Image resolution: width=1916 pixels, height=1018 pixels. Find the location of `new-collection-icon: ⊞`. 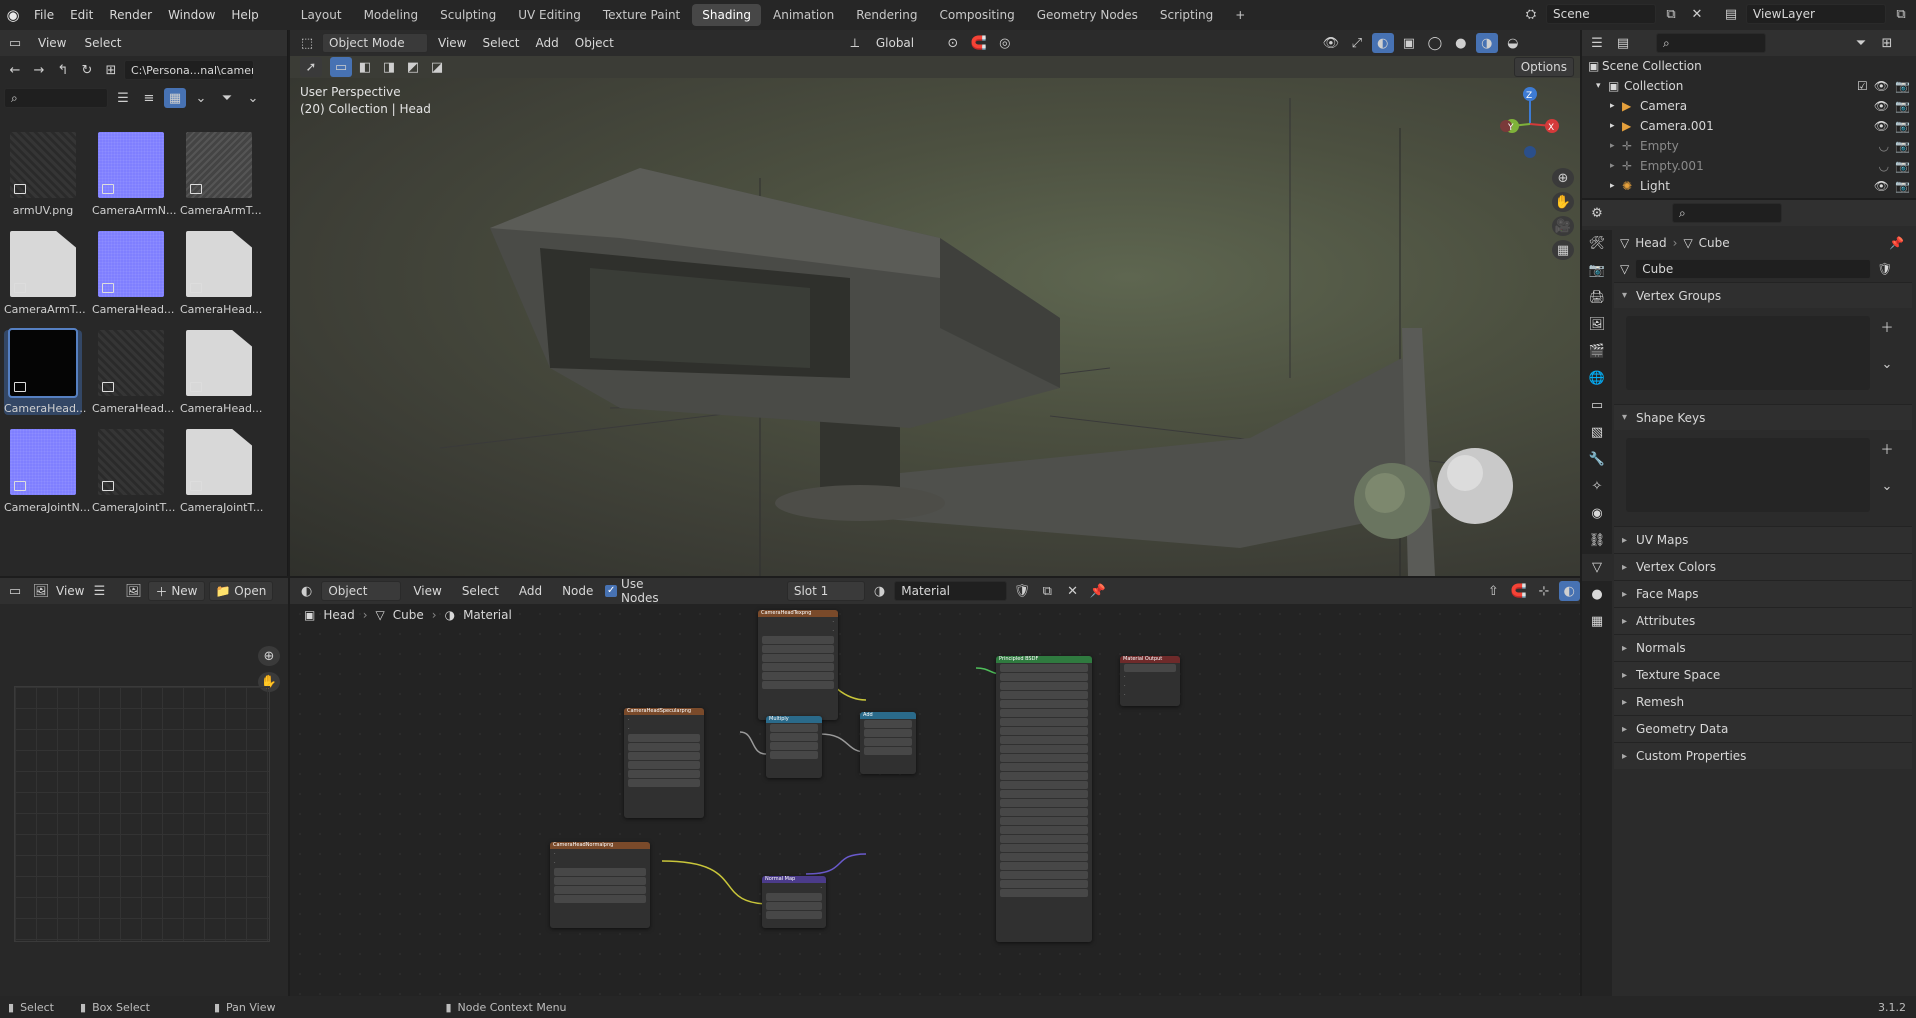

new-collection-icon: ⊞ is located at coordinates (1887, 43).